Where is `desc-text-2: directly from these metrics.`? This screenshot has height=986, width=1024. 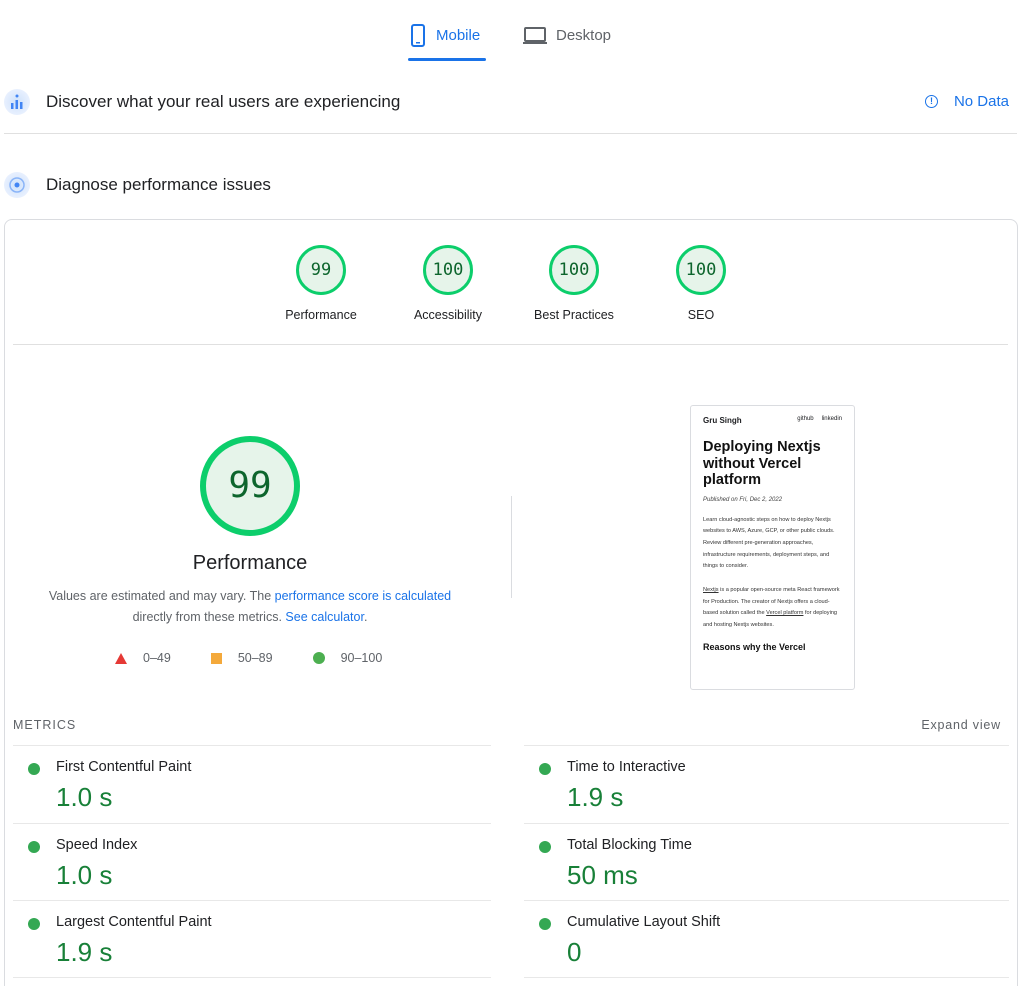 desc-text-2: directly from these metrics. is located at coordinates (209, 617).